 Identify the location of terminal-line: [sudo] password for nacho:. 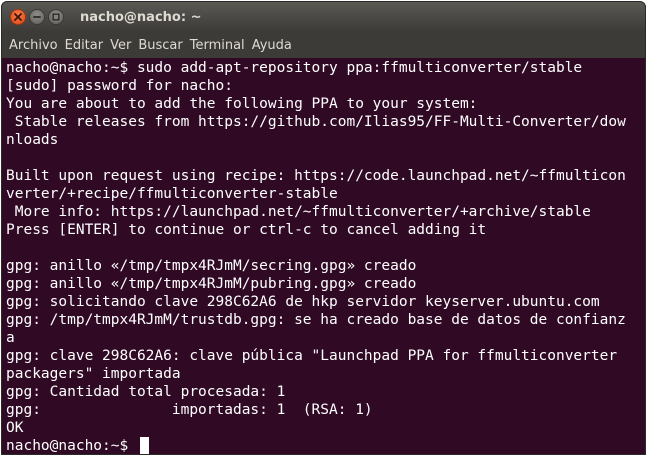
(119, 86).